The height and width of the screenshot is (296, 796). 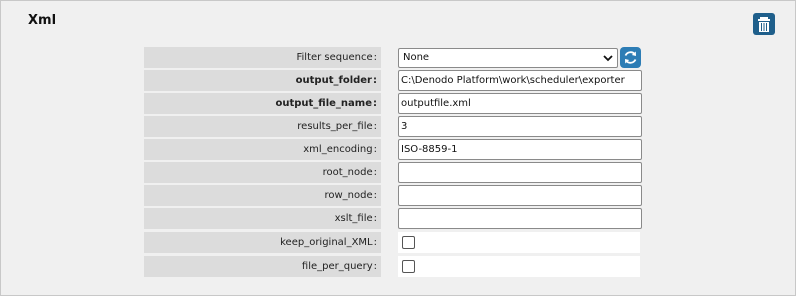 What do you see at coordinates (408, 242) in the screenshot?
I see `keep-original-xml-checkbox` at bounding box center [408, 242].